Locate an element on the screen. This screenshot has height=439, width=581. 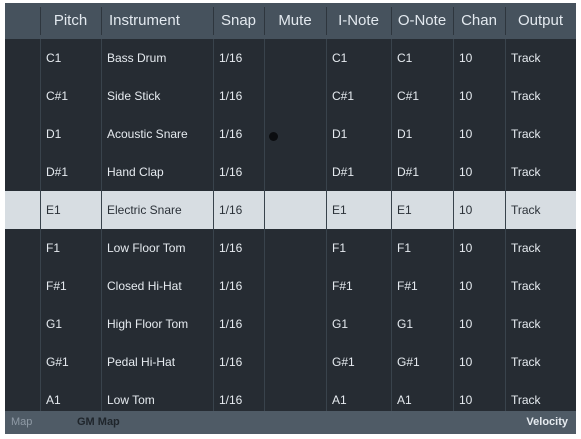
instrument-cell: Hand Clap is located at coordinates (157, 172).